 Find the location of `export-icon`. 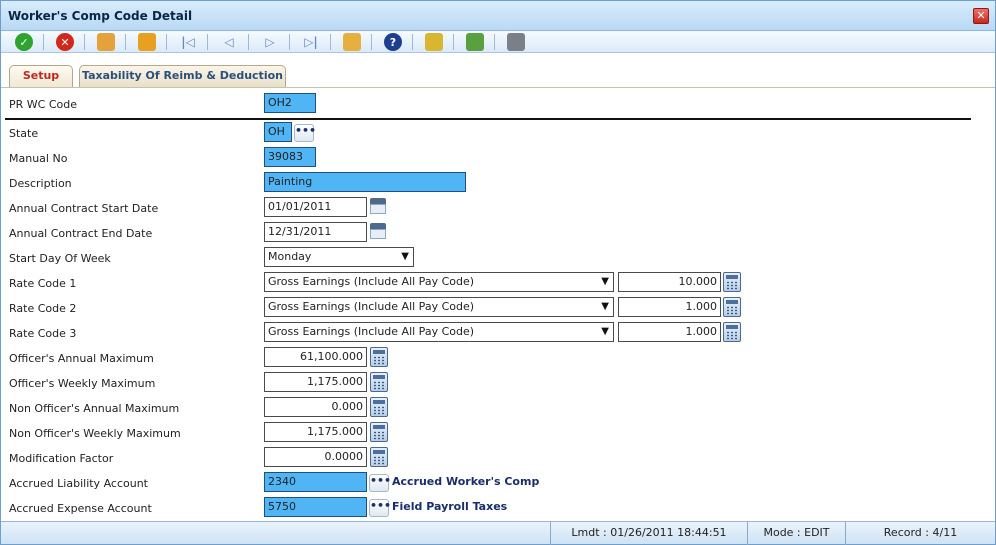

export-icon is located at coordinates (475, 42).